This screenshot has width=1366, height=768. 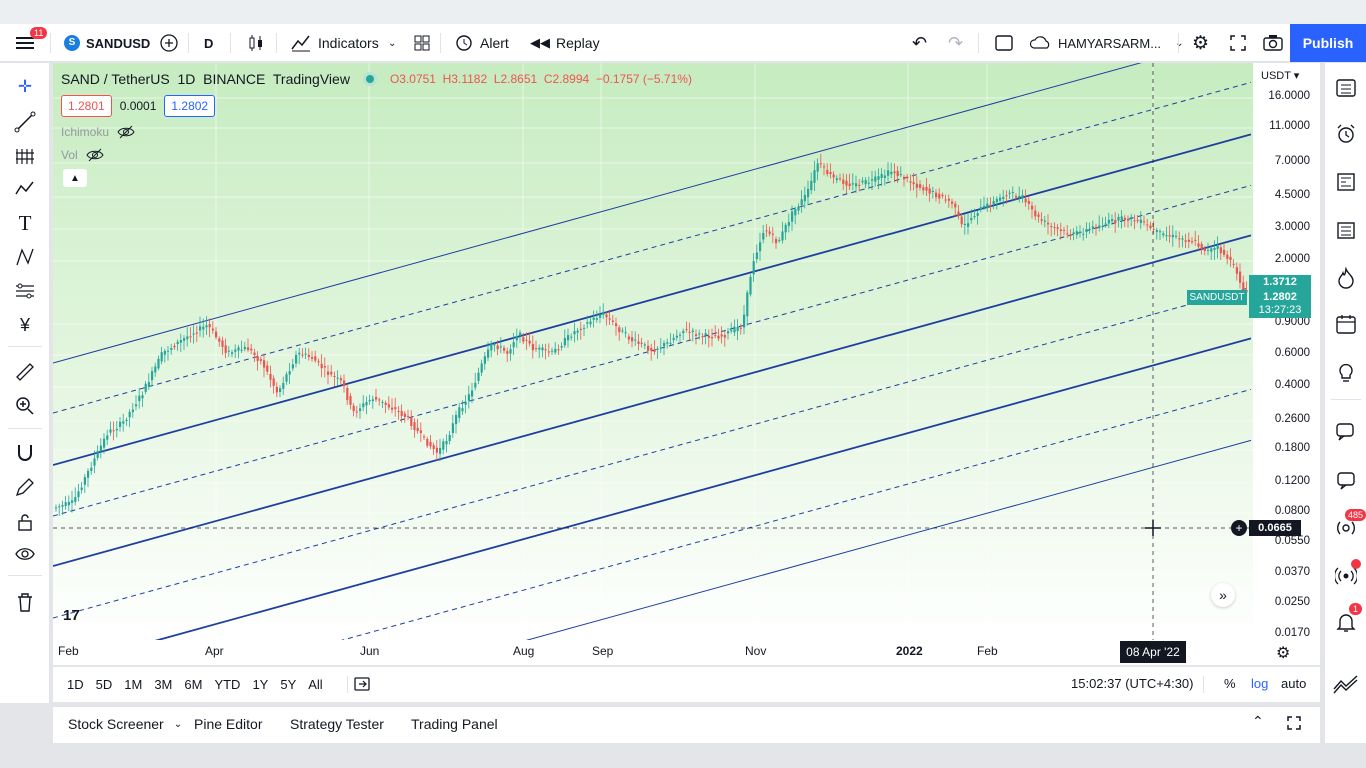 I want to click on trendline-tool, so click(x=25, y=122).